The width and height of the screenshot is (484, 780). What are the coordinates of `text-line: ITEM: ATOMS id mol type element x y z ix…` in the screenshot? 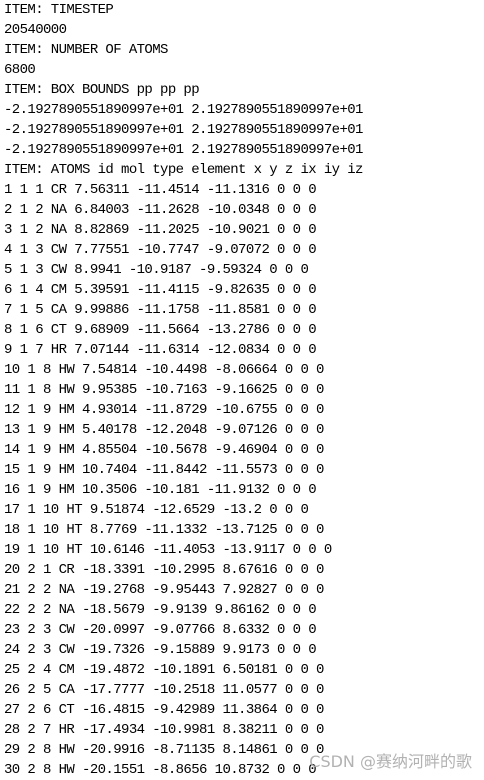 It's located at (183, 170).